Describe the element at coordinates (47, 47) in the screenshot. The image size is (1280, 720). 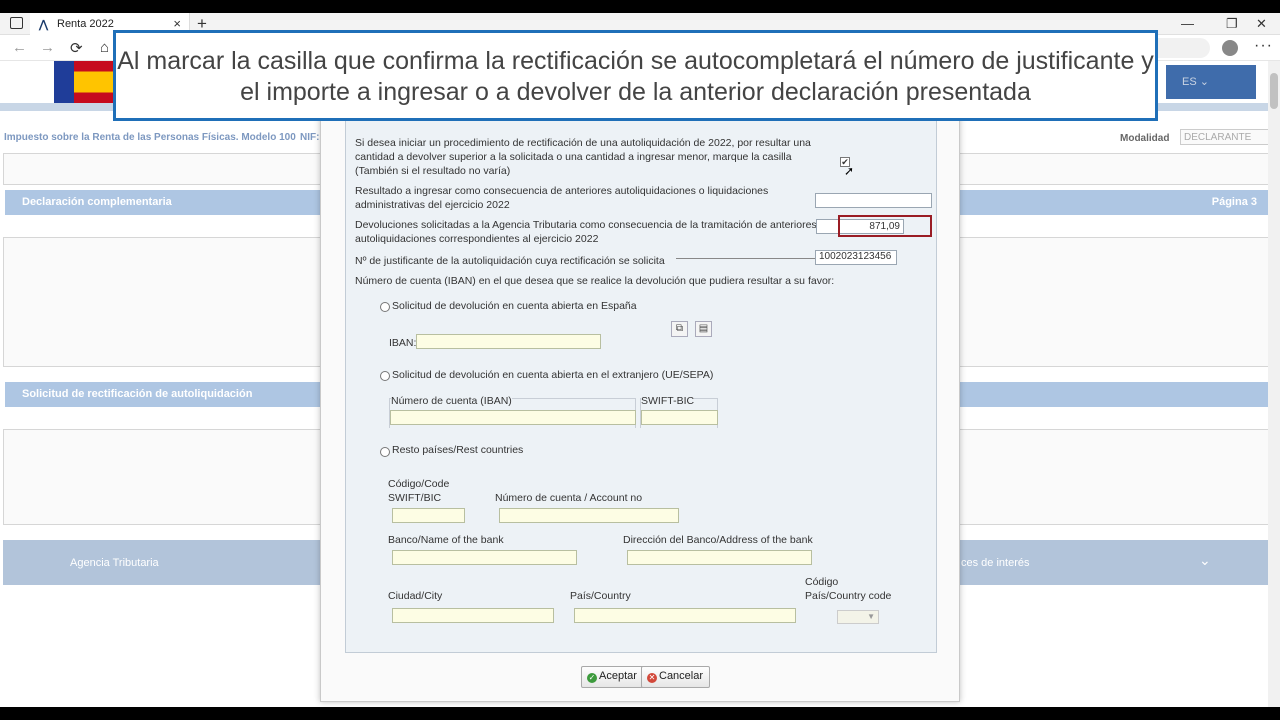
I see `forward-icon: →` at that location.